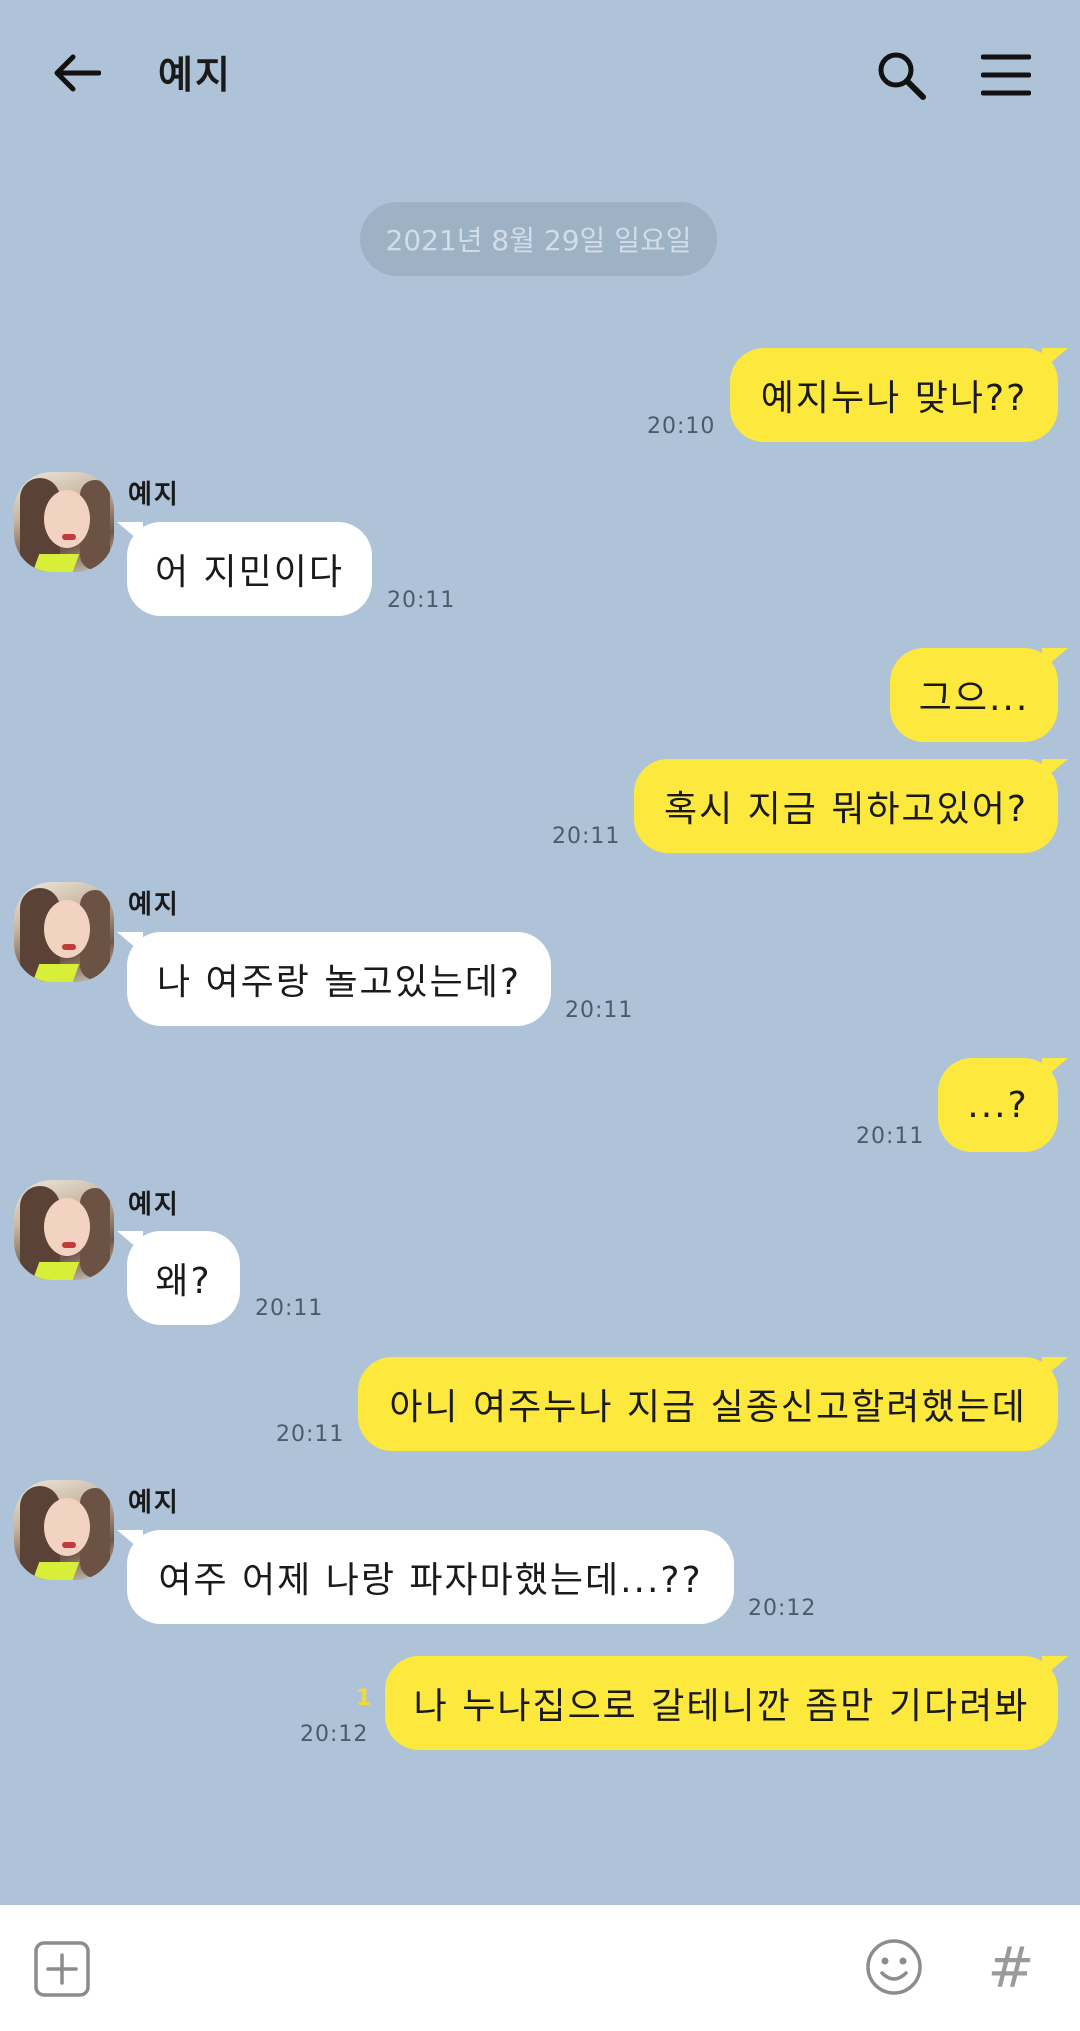 This screenshot has height=2031, width=1080. Describe the element at coordinates (178, 1278) in the screenshot. I see `their-message-bubble: 왜?` at that location.